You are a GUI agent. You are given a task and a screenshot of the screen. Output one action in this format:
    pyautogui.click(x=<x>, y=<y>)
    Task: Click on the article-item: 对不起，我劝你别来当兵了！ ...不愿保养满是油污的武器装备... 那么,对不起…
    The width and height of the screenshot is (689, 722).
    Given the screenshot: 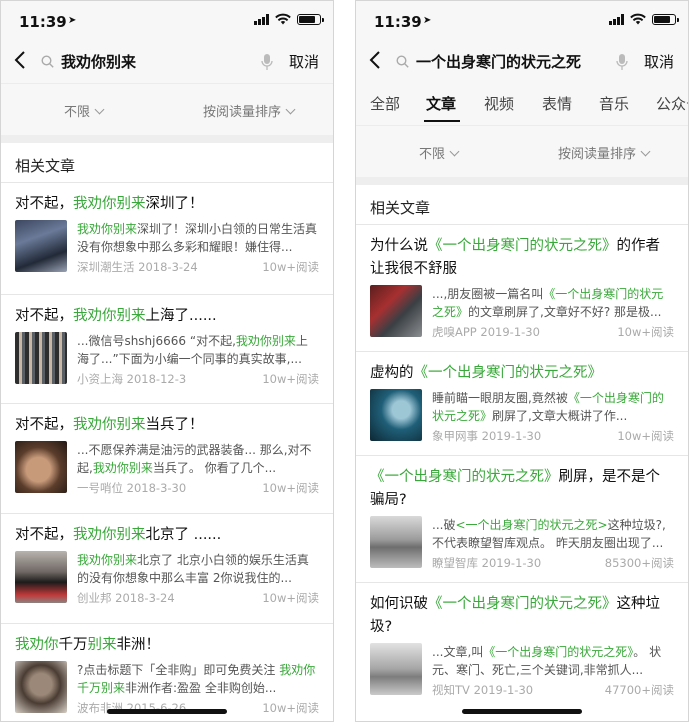 What is the action you would take?
    pyautogui.click(x=167, y=458)
    